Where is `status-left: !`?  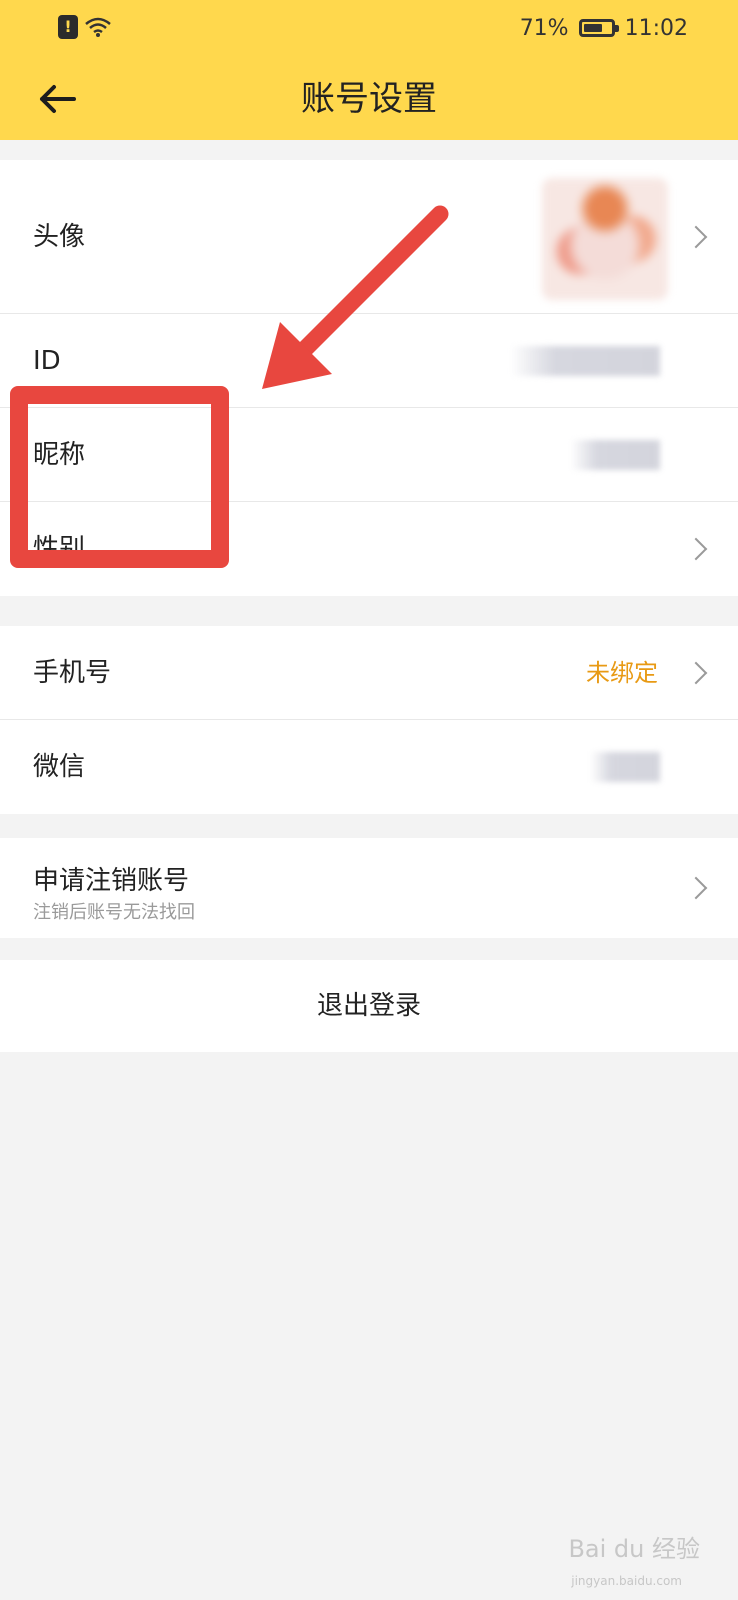 status-left: ! is located at coordinates (85, 27).